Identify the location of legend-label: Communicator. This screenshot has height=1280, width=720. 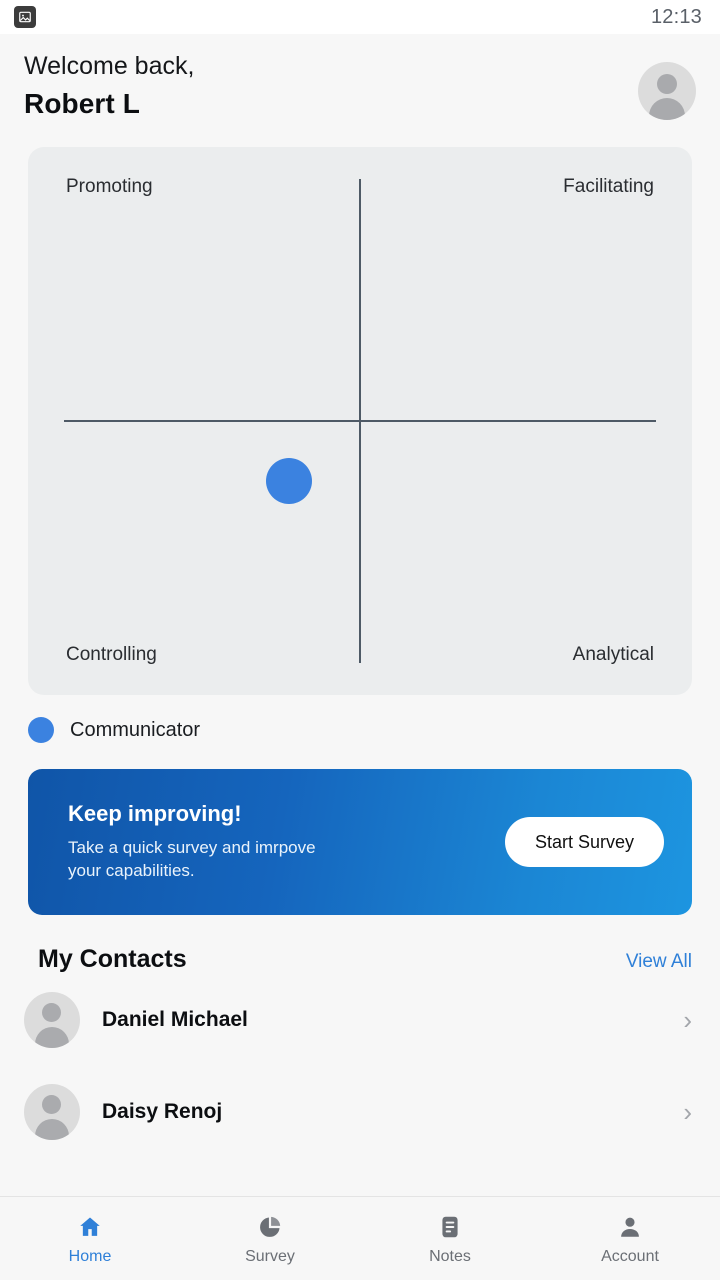
(135, 729).